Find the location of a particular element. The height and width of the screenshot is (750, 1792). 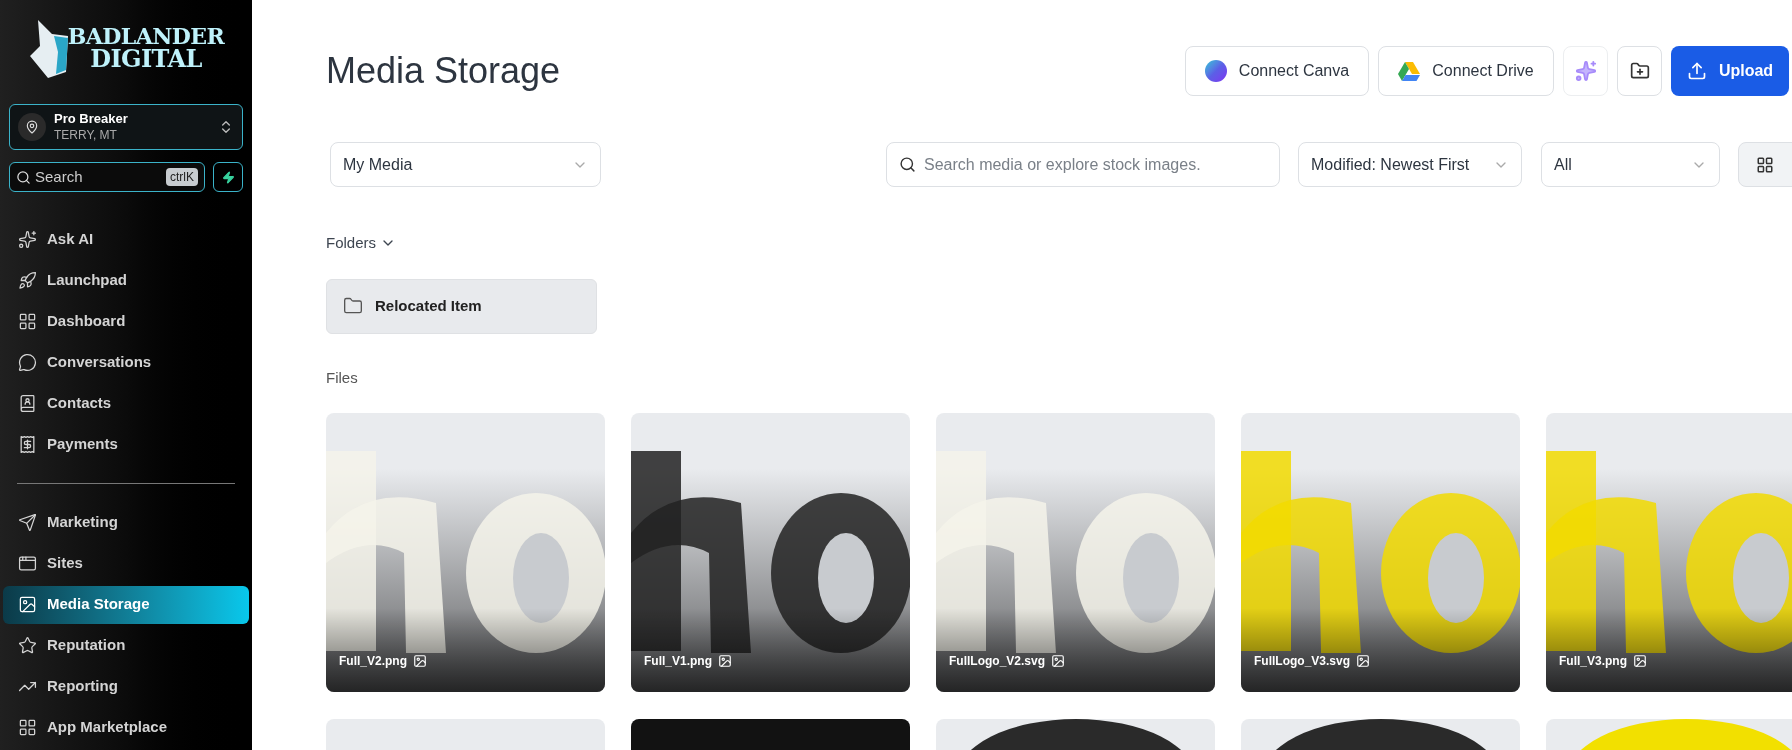

browser-window-icon is located at coordinates (27, 563).